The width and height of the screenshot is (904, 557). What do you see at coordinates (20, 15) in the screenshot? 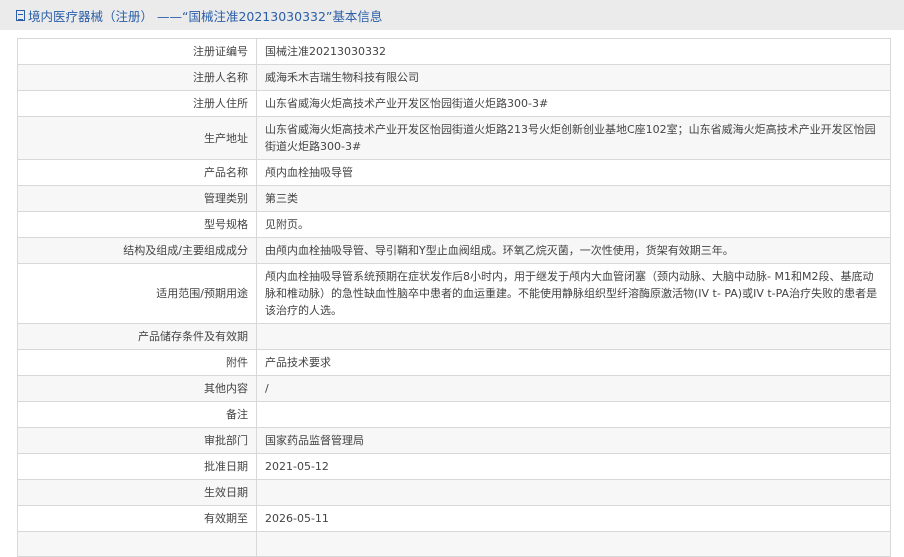
I see `document-icon` at bounding box center [20, 15].